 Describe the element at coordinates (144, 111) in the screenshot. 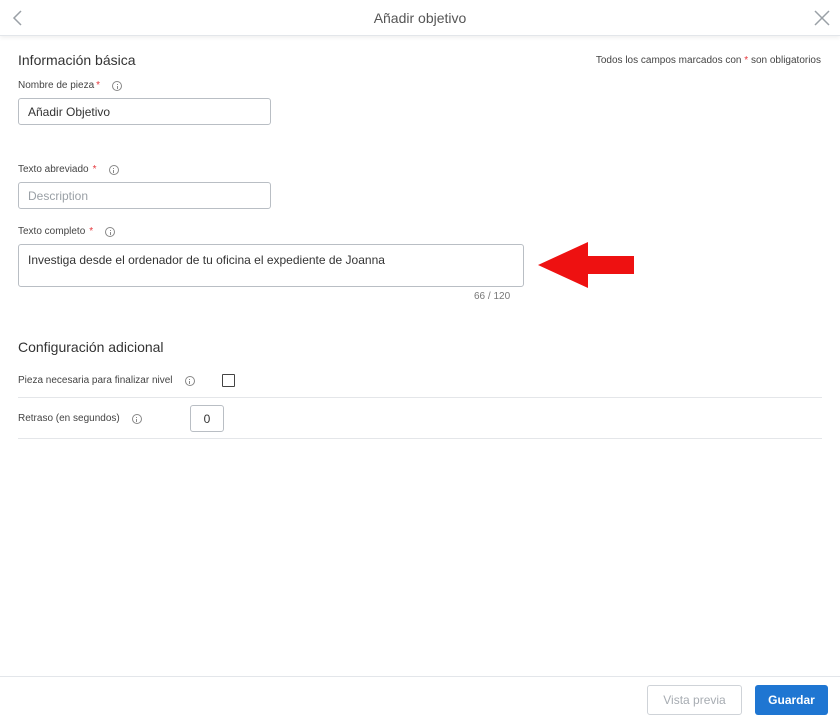

I see `piece-name-input` at that location.